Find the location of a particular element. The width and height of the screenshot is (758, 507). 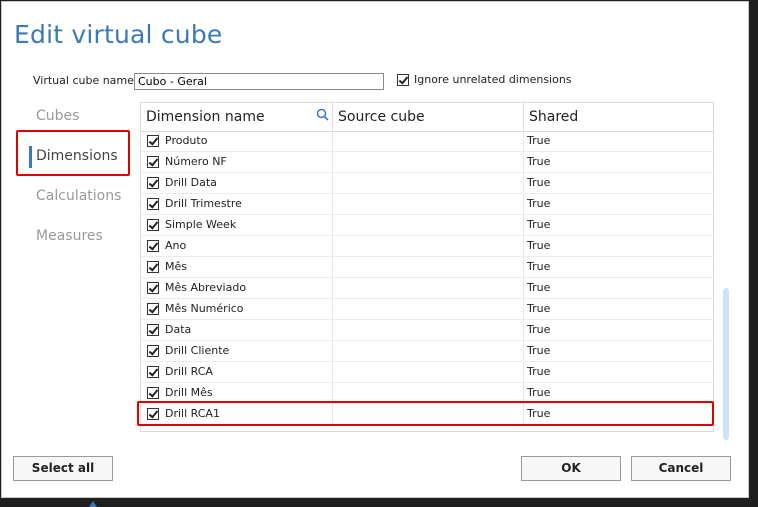

ok-button: OK is located at coordinates (571, 468).